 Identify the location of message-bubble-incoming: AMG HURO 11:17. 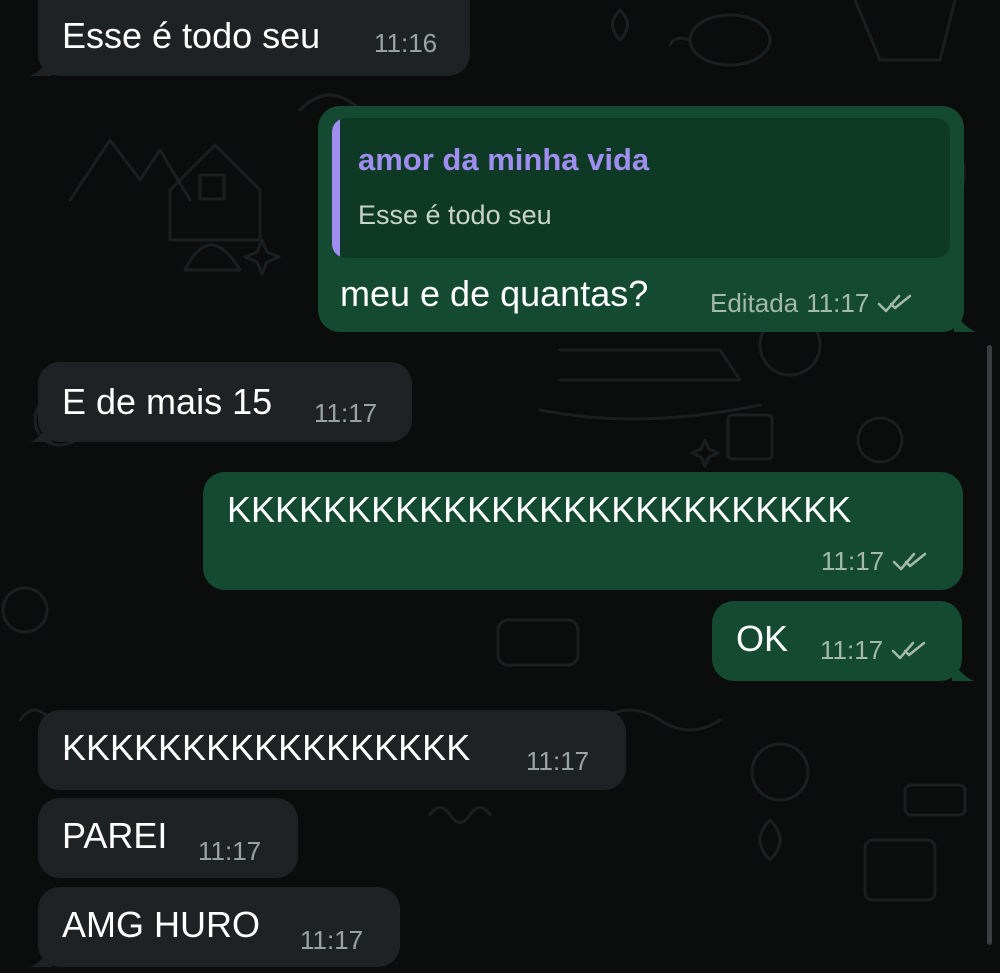
(215, 927).